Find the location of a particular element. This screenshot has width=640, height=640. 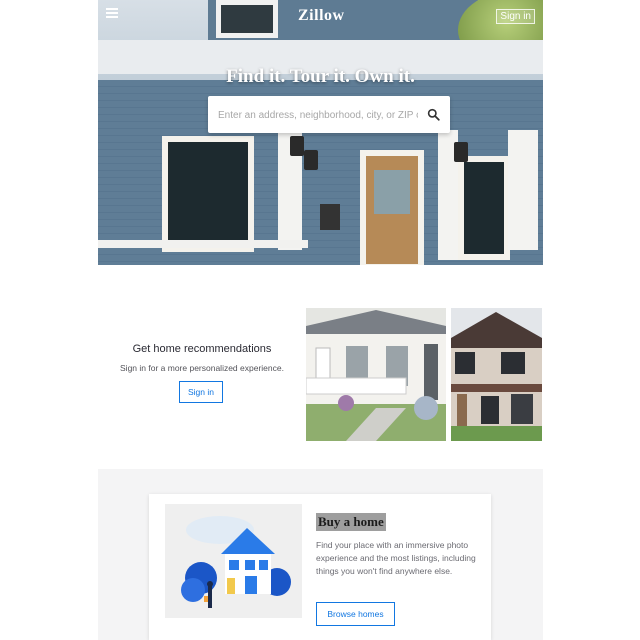

search-icon is located at coordinates (433, 114).